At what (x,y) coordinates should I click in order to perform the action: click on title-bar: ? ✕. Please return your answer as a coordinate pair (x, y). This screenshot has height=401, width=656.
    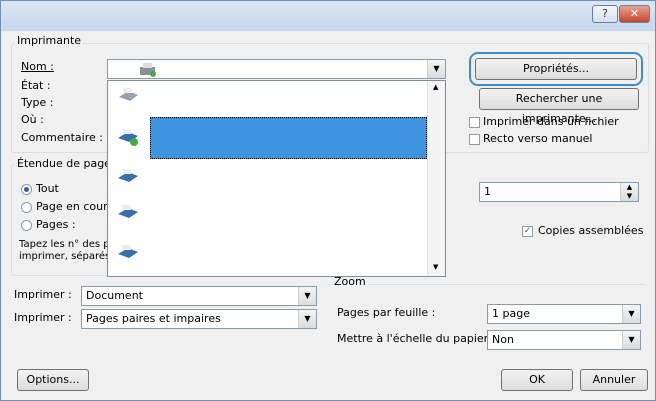
    Looking at the image, I should click on (328, 16).